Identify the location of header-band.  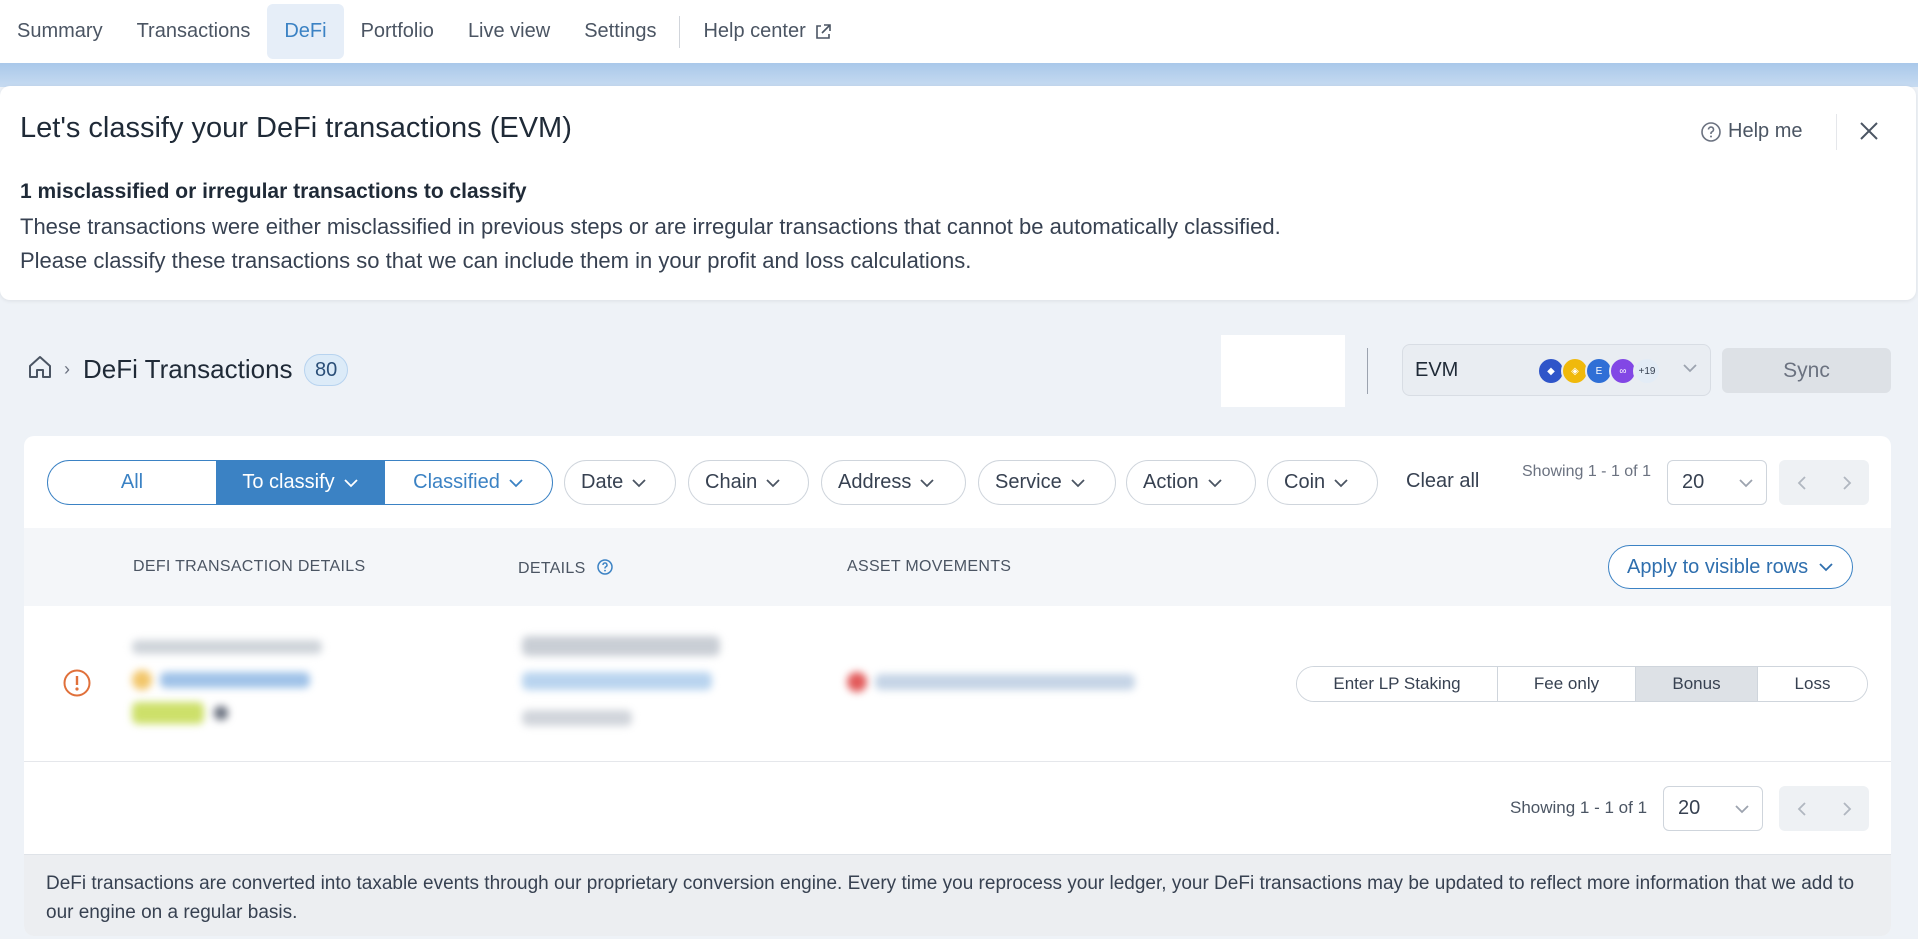
(959, 75).